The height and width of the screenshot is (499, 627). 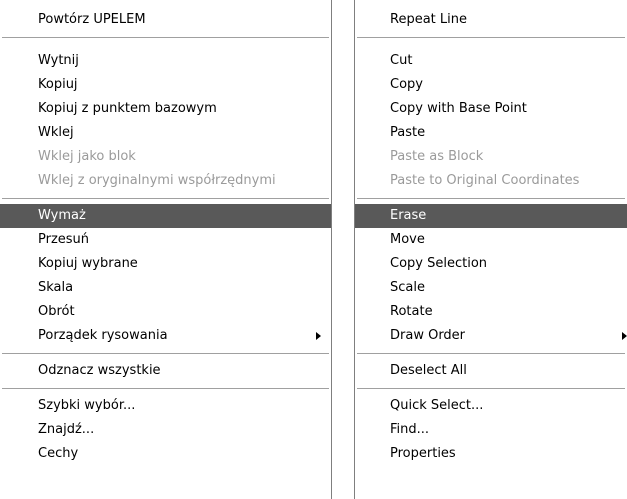 I want to click on menu-item-paste-as-block: Paste as Block, so click(x=437, y=156).